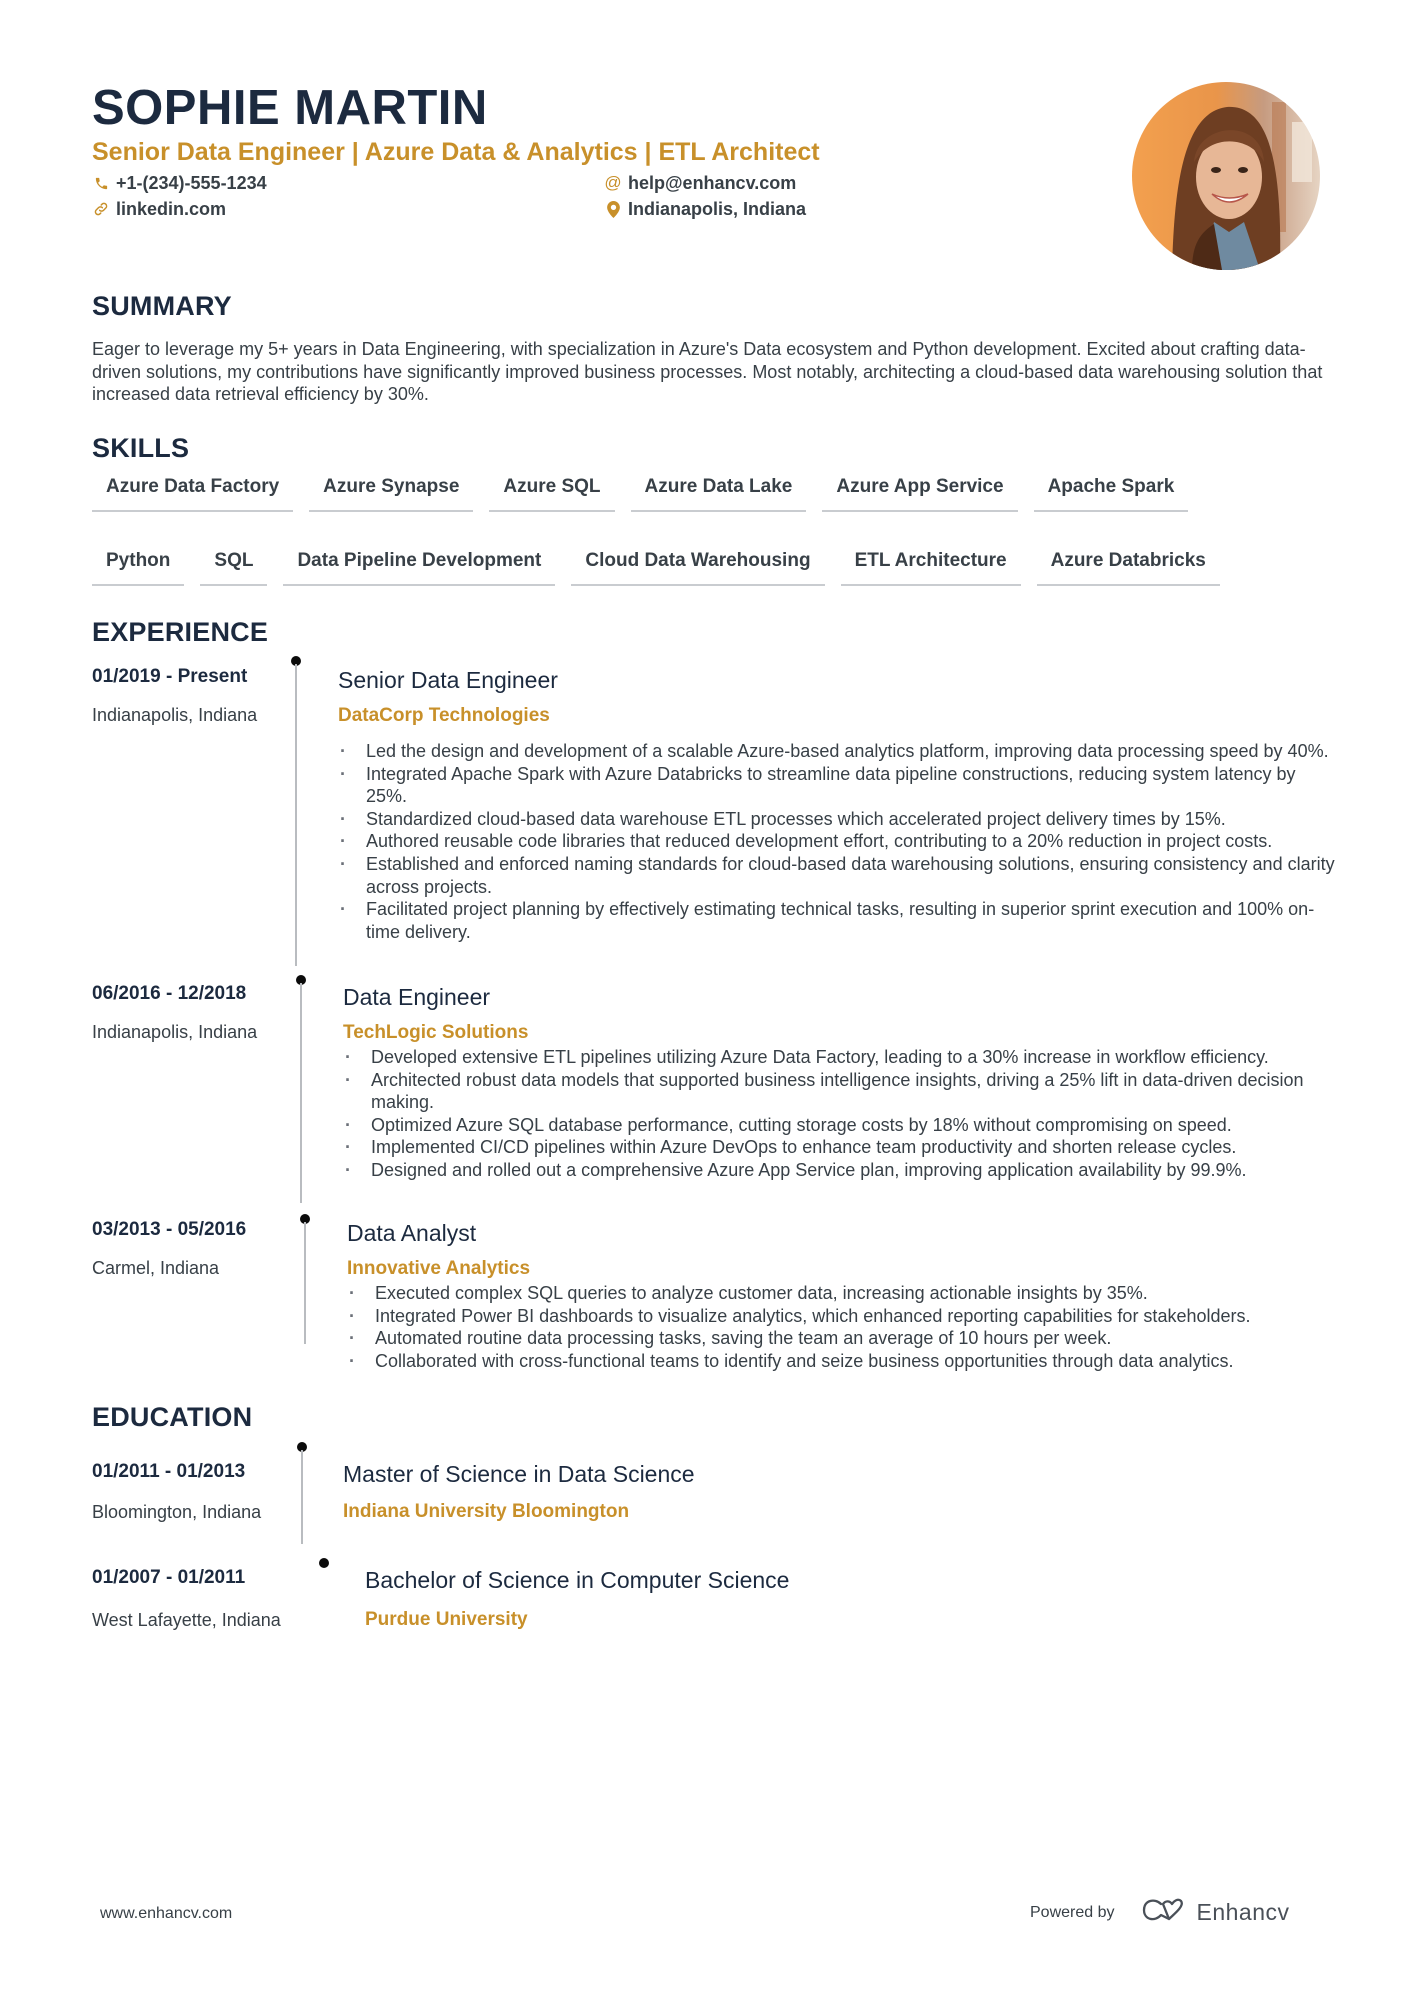 This screenshot has height=1995, width=1410. I want to click on edu-location: West Lafayette, Indiana, so click(186, 1620).